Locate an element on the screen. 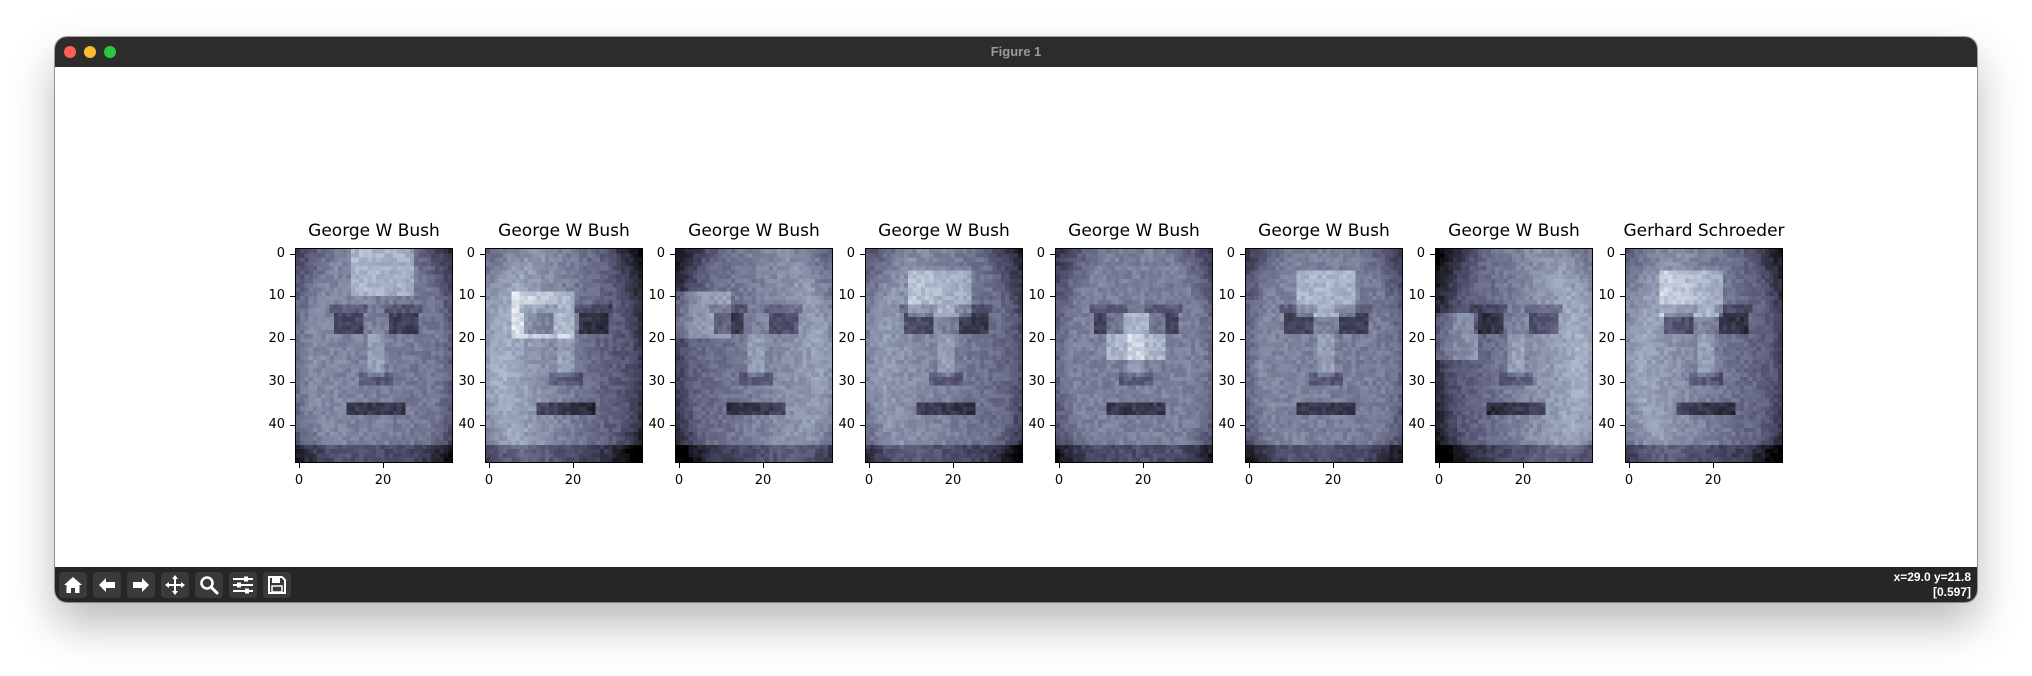 This screenshot has height=676, width=2032. pan-move-icon is located at coordinates (175, 585).